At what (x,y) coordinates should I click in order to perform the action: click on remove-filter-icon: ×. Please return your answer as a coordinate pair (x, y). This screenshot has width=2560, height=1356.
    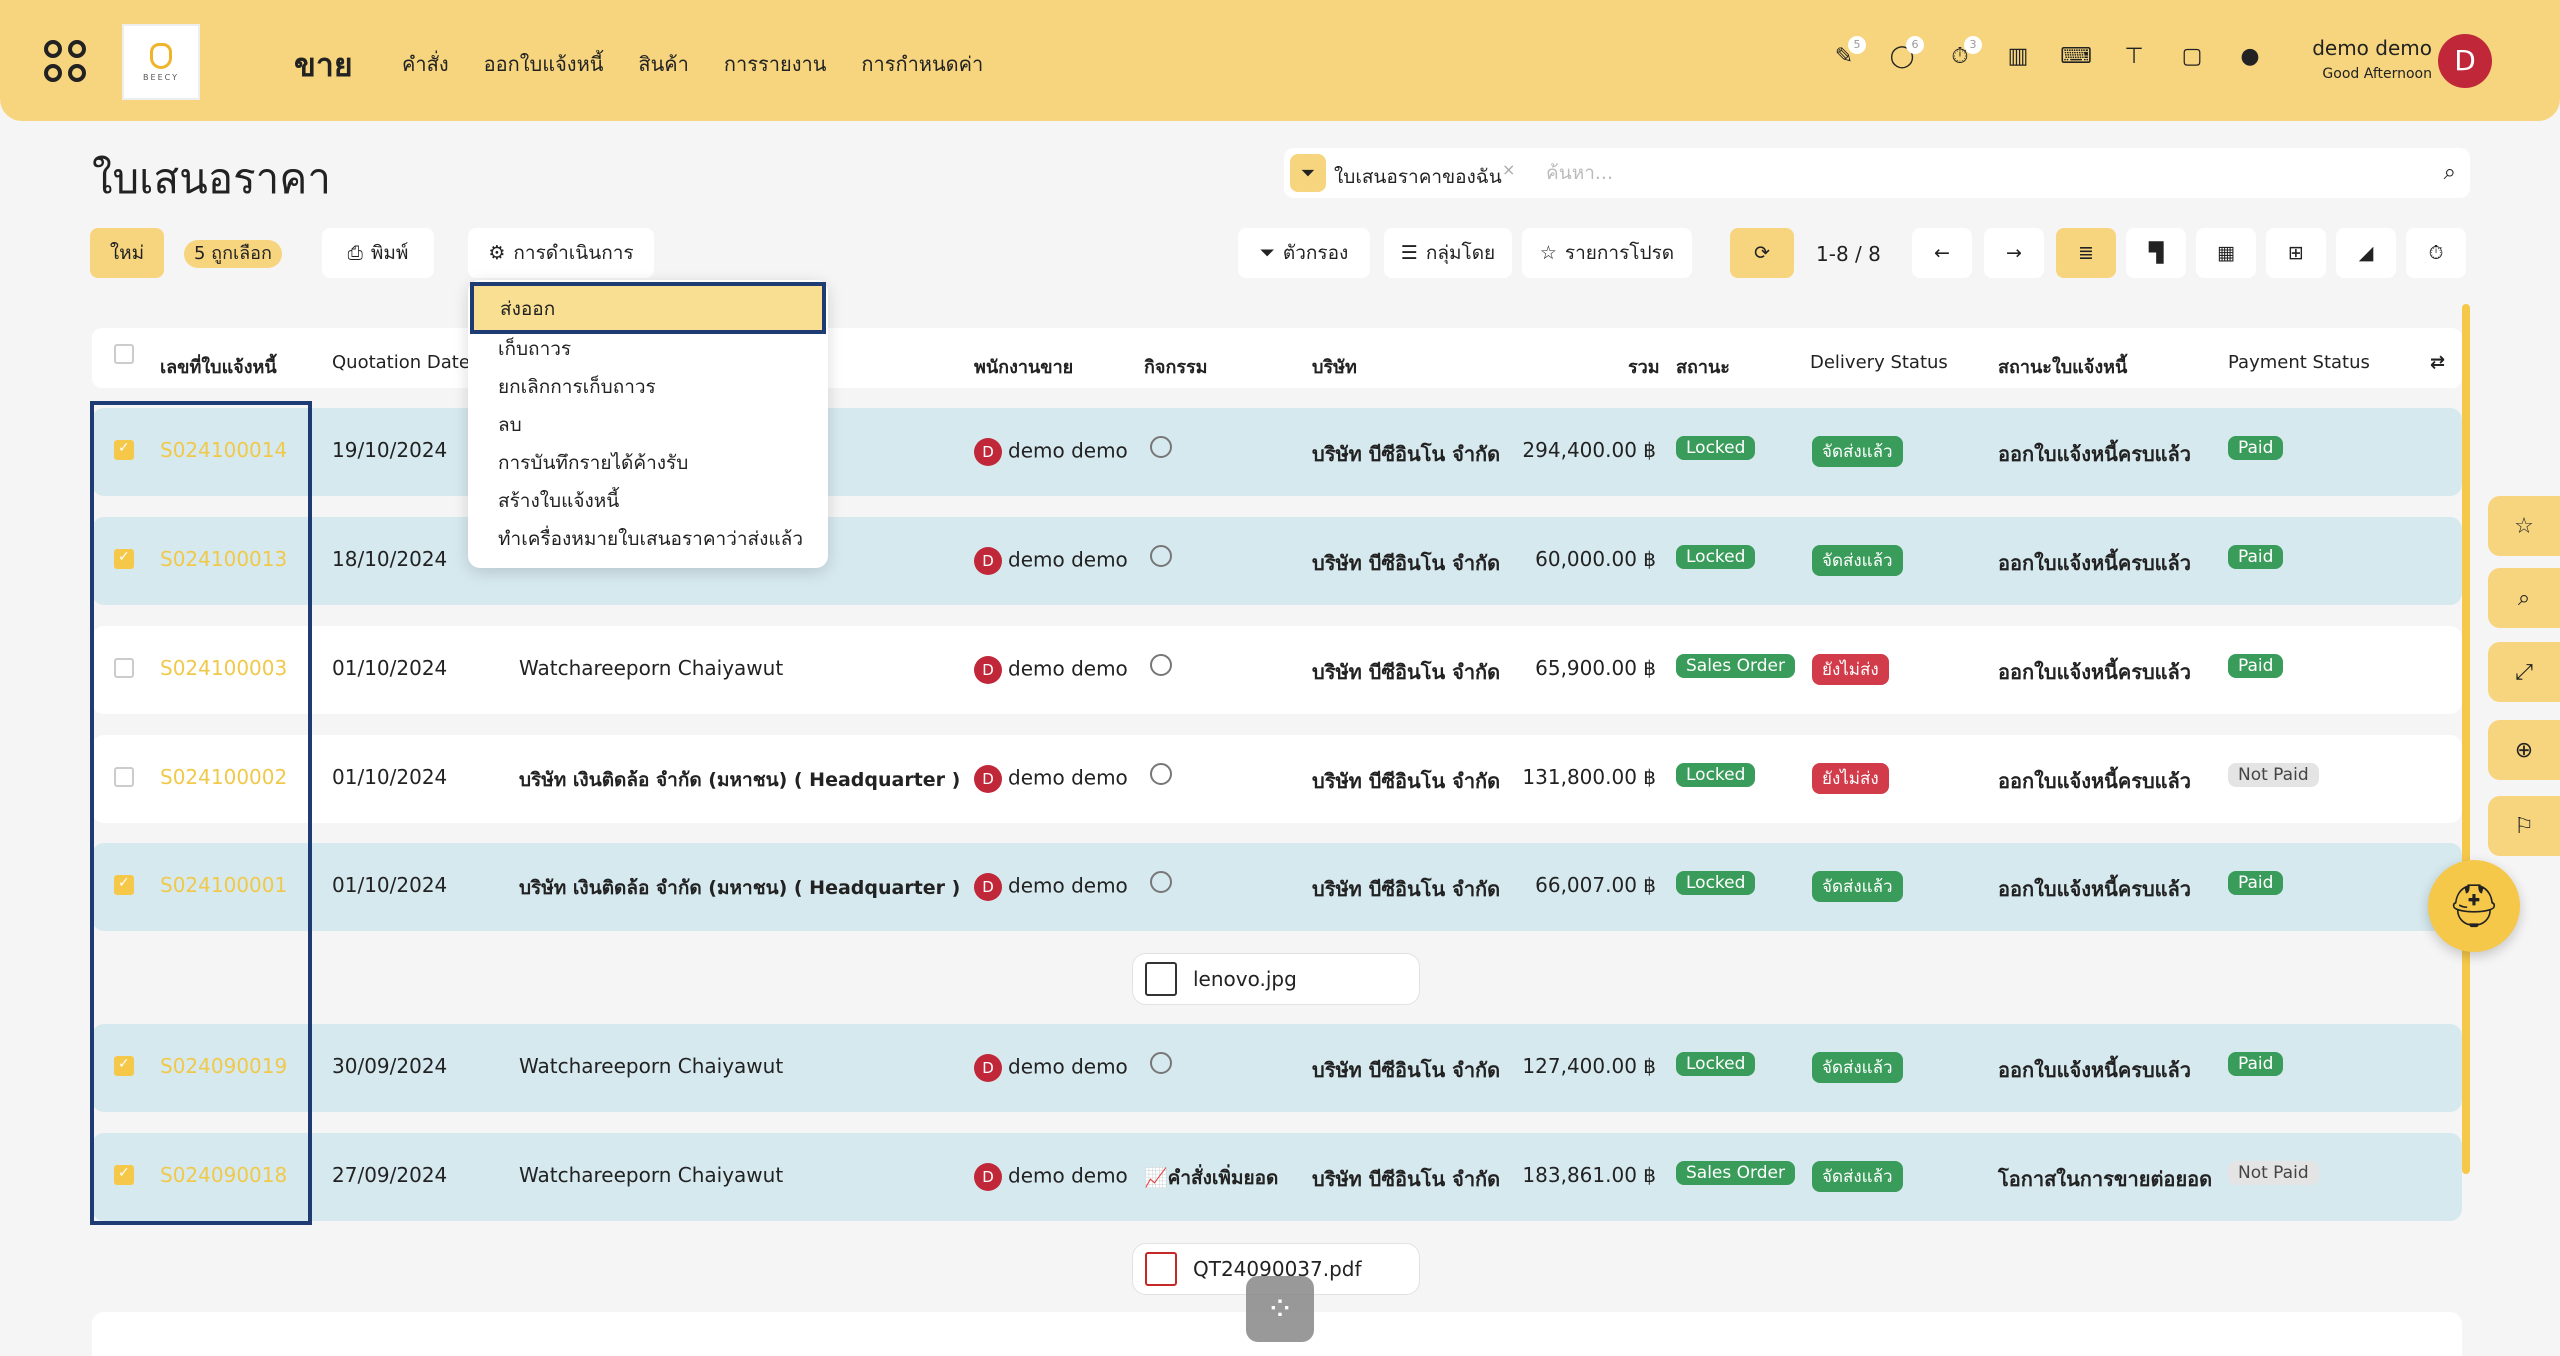
    Looking at the image, I should click on (1508, 169).